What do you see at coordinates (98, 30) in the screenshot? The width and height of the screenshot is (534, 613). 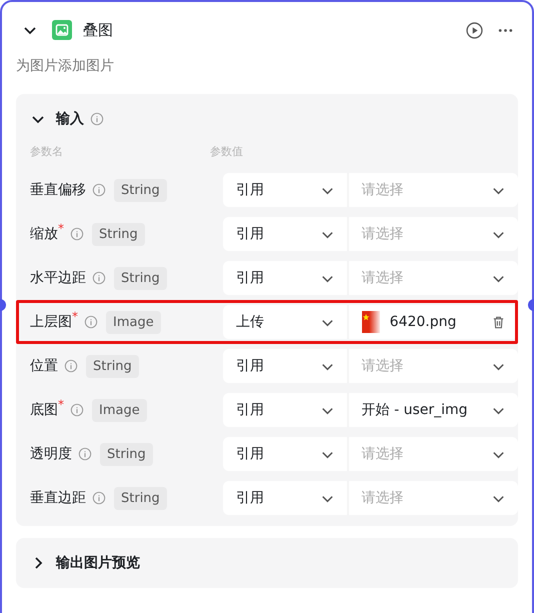 I see `node-title: 叠图` at bounding box center [98, 30].